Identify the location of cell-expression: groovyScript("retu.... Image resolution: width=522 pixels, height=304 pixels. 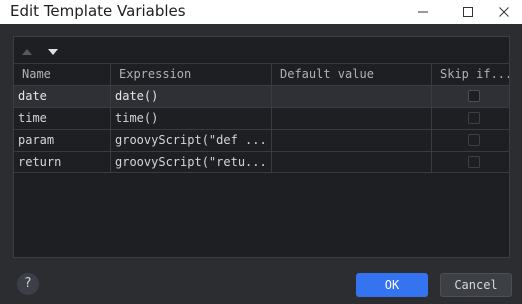
(191, 162).